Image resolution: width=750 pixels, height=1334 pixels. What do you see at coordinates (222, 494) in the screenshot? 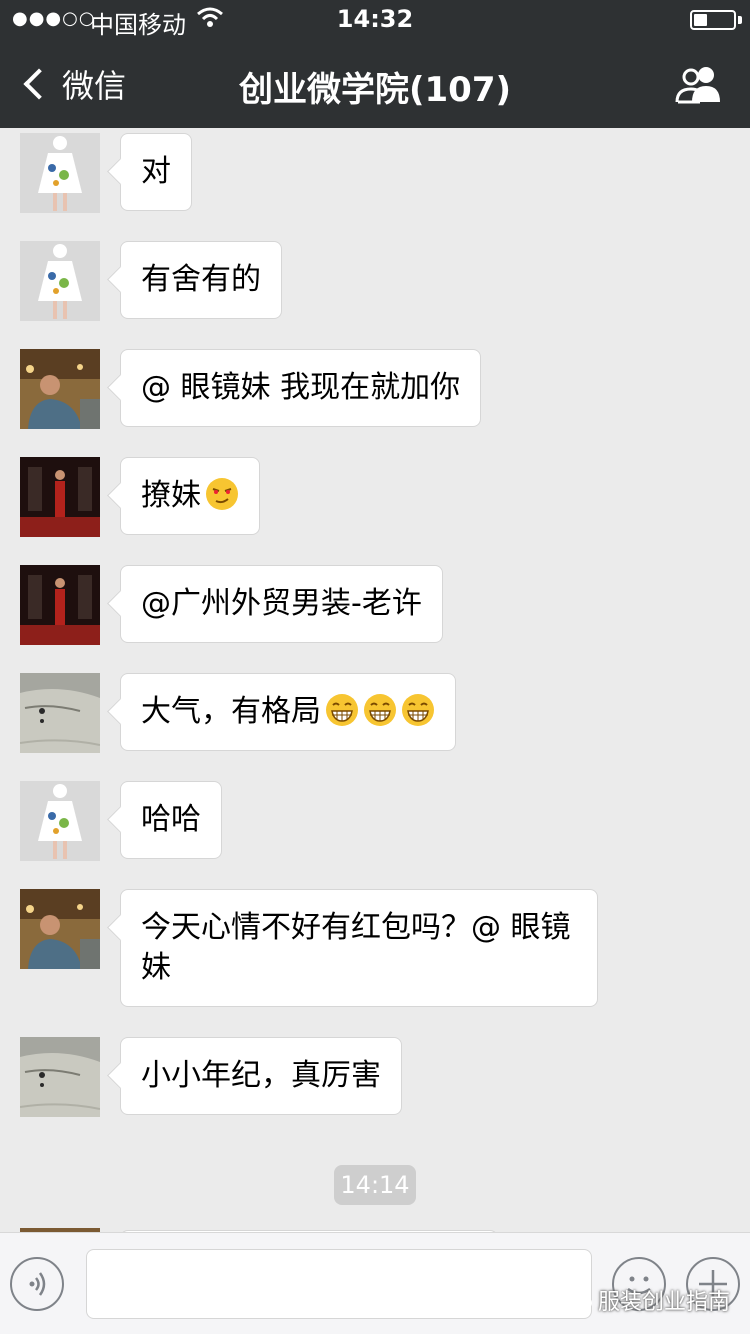
I see `smirk-emoji-icon` at bounding box center [222, 494].